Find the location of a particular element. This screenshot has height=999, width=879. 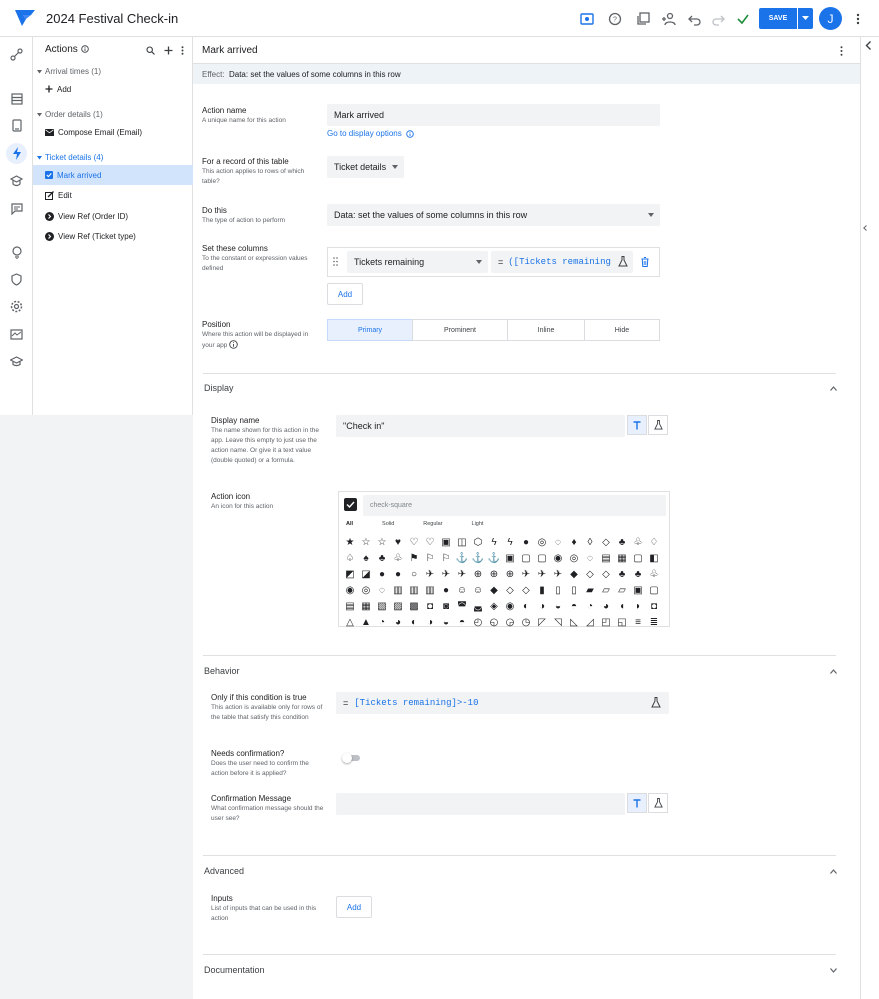

icon-option: ♤ is located at coordinates (350, 558).